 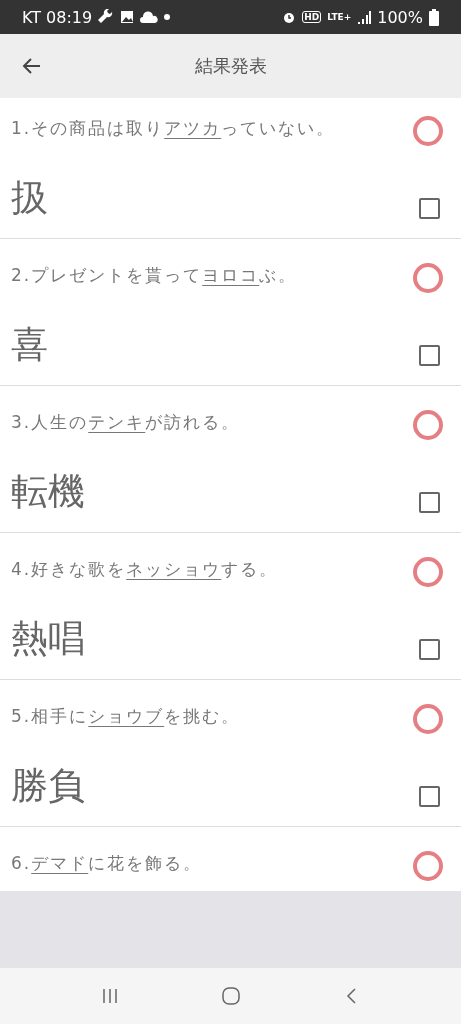 I want to click on answer-text: 転機, so click(x=48, y=492).